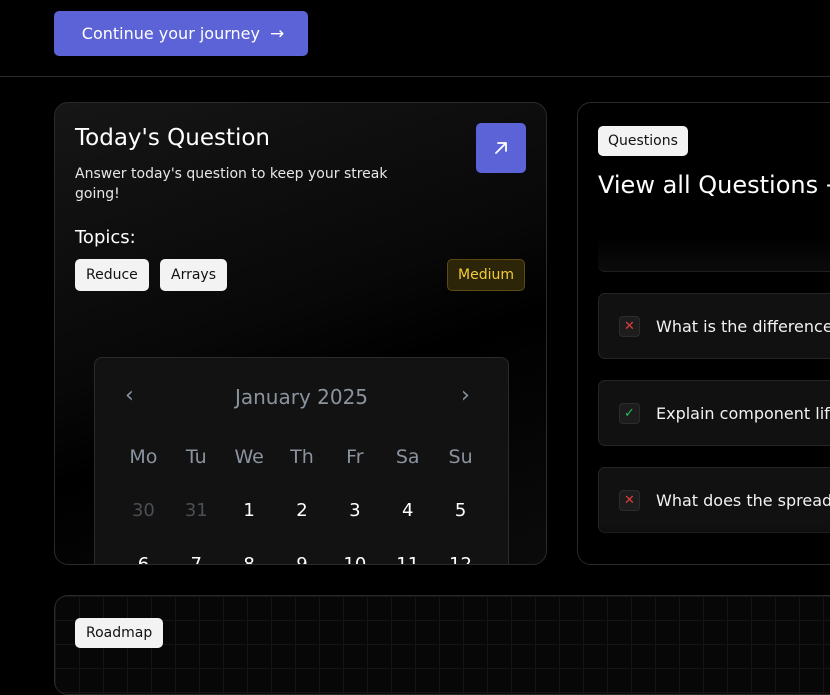 The height and width of the screenshot is (695, 830). Describe the element at coordinates (486, 275) in the screenshot. I see `difficulty-badge: Medium` at that location.